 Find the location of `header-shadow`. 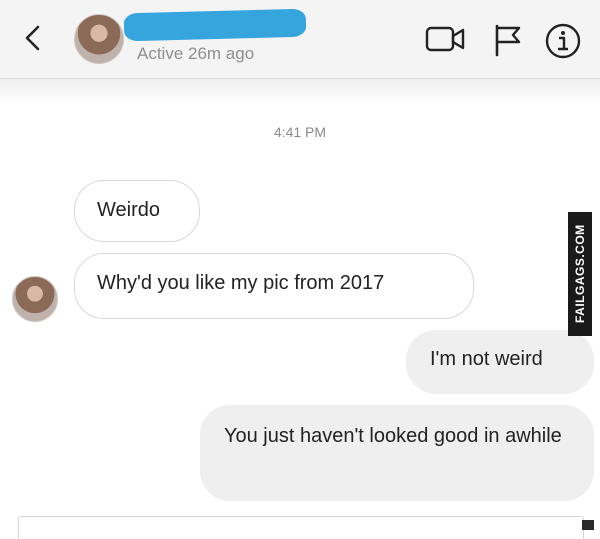

header-shadow is located at coordinates (300, 92).